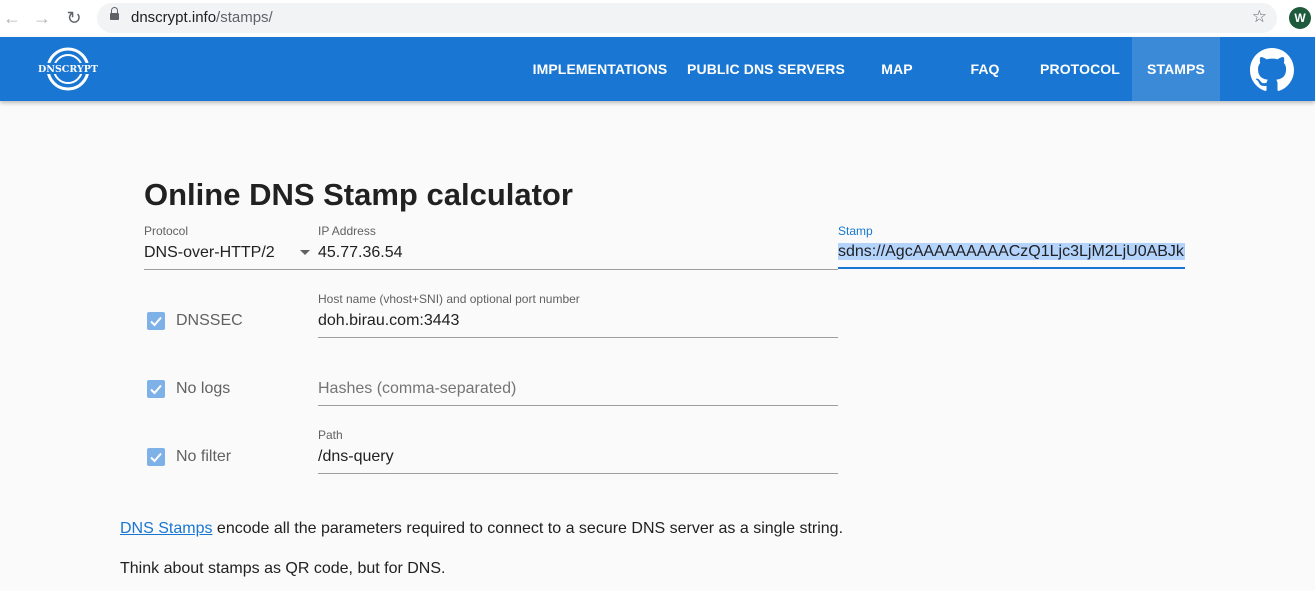 This screenshot has width=1315, height=591. I want to click on profile-avatar: W, so click(1300, 18).